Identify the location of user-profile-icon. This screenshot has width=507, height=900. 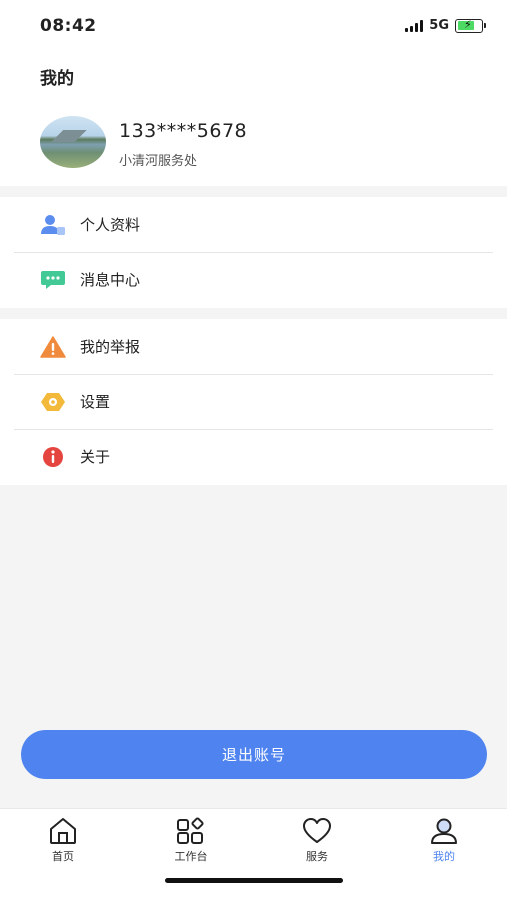
(53, 225).